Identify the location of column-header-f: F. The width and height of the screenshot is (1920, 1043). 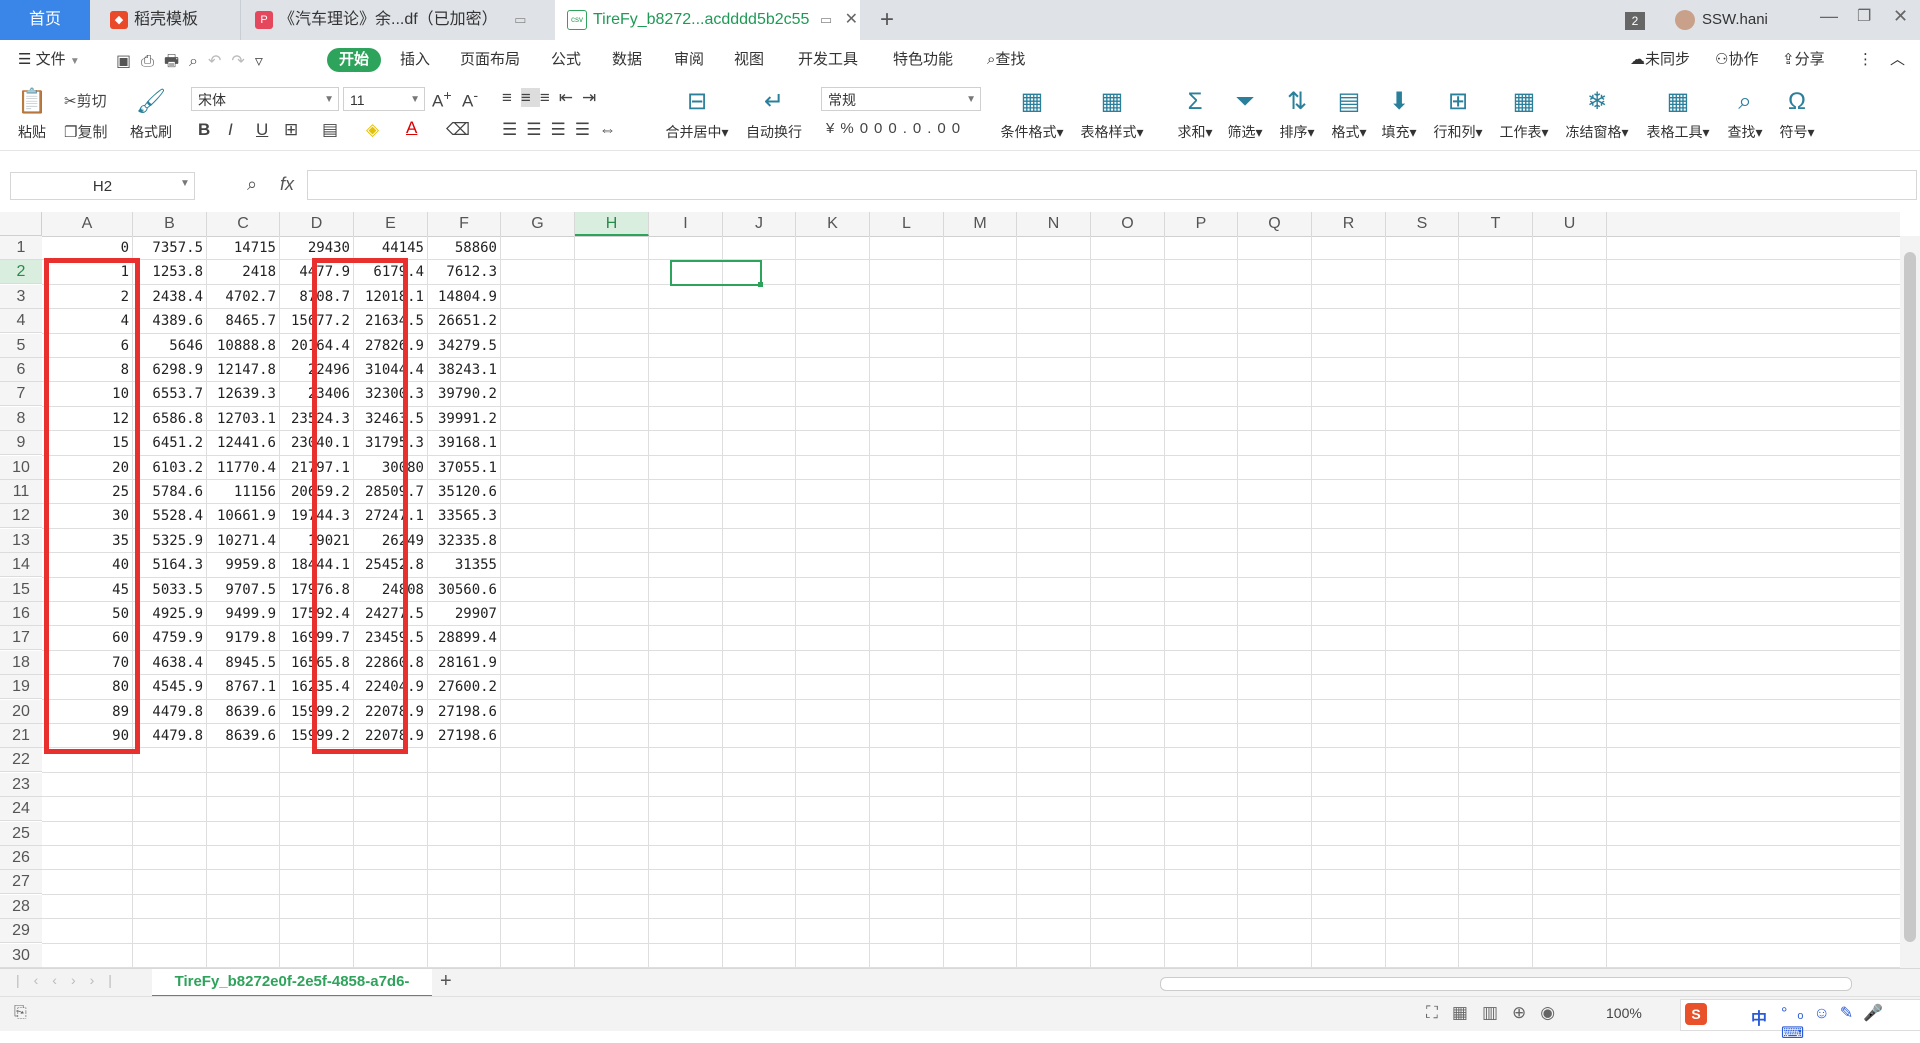
(464, 224).